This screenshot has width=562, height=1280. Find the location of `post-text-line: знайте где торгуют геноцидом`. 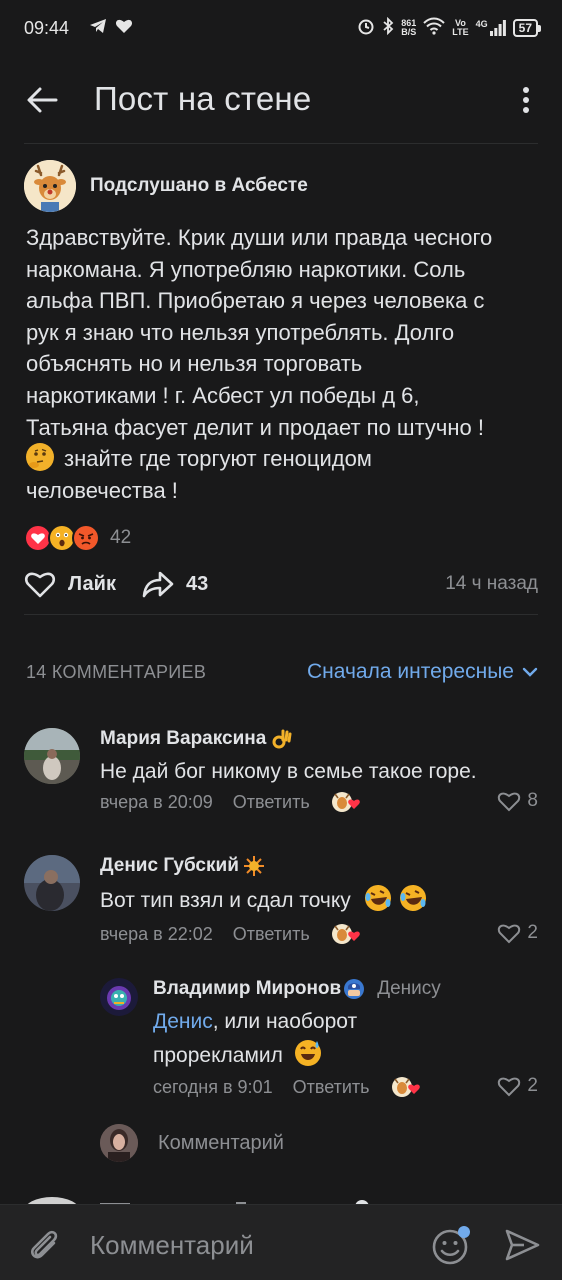

post-text-line: знайте где торгуют геноцидом is located at coordinates (284, 459).